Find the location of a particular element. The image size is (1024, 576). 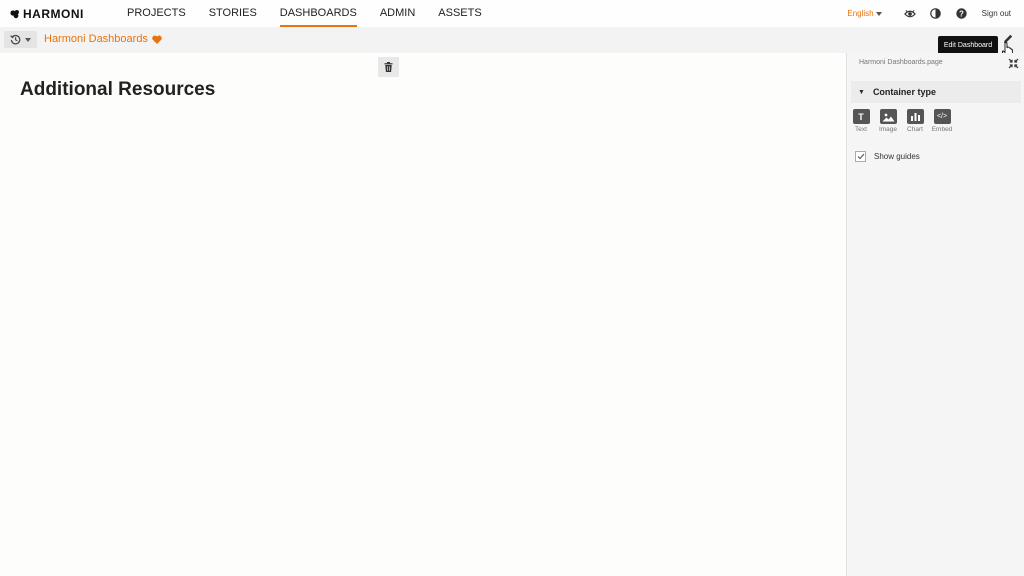

nav-assets: ASSETS is located at coordinates (459, 13).